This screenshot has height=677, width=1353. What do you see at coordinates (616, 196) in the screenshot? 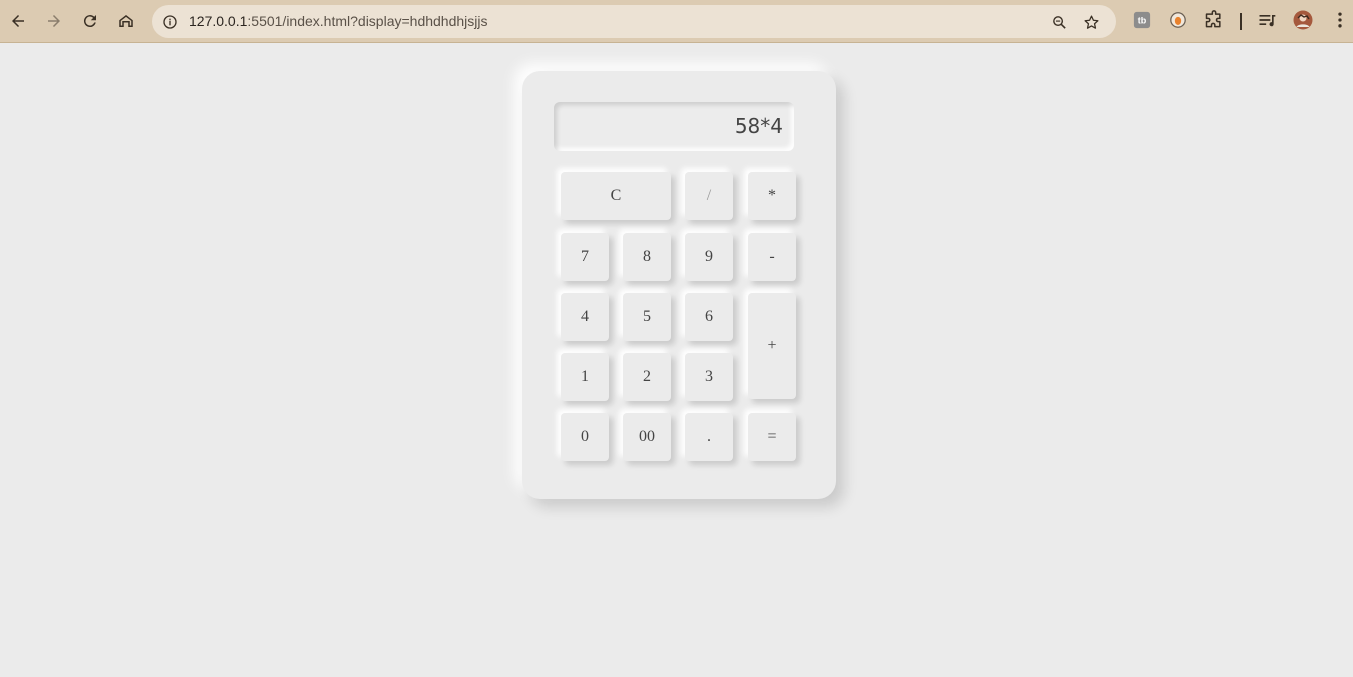
I see `clear-button: C` at bounding box center [616, 196].